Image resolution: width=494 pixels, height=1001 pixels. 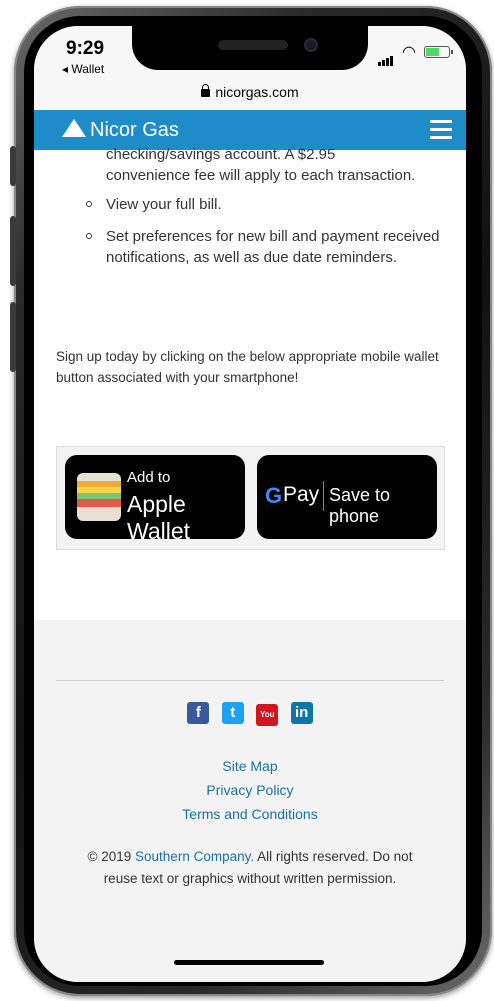 I want to click on southern-company-link: Southern Company., so click(x=194, y=856).